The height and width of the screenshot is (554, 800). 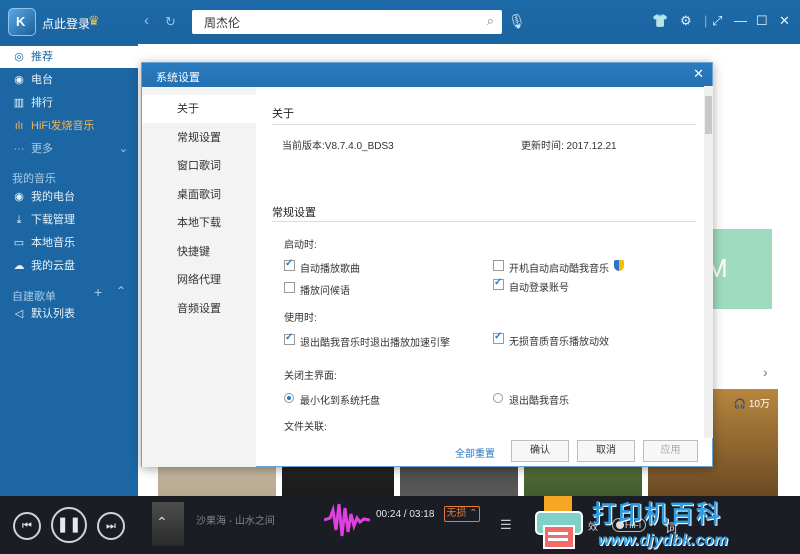 I want to click on more-icon: ···, so click(x=19, y=149).